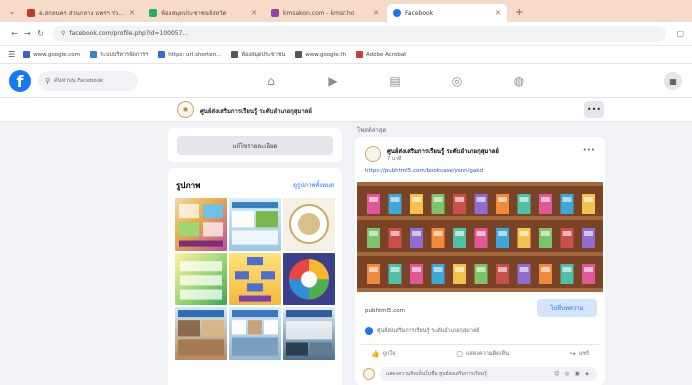 Image resolution: width=692 pixels, height=385 pixels. I want to click on browser-tab-3: kmsakon.com - kmsr.ho ✕, so click(325, 13).